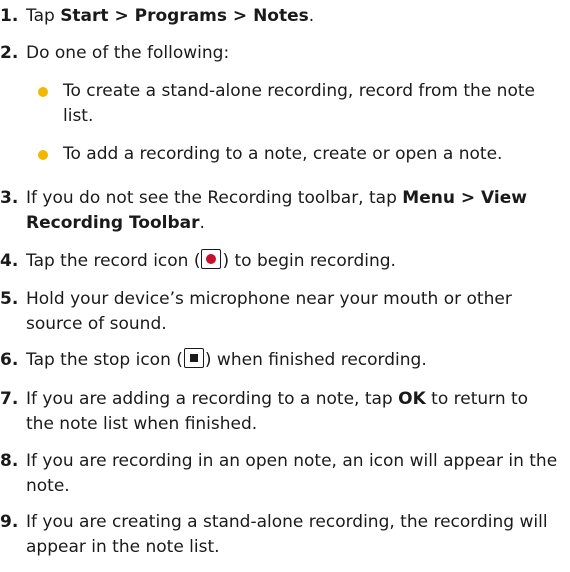  What do you see at coordinates (9, 261) in the screenshot?
I see `step-number: 4.` at bounding box center [9, 261].